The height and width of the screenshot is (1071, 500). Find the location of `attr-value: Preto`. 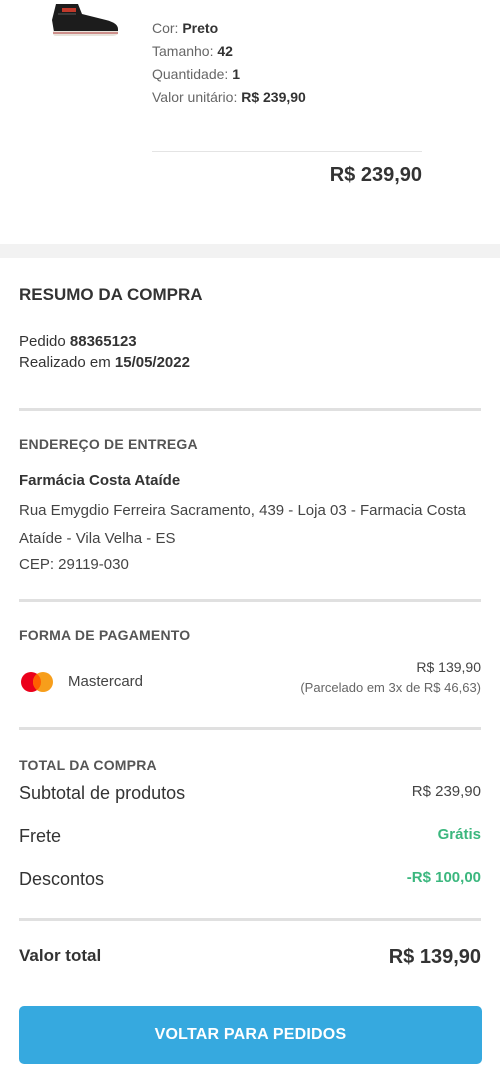

attr-value: Preto is located at coordinates (200, 28).